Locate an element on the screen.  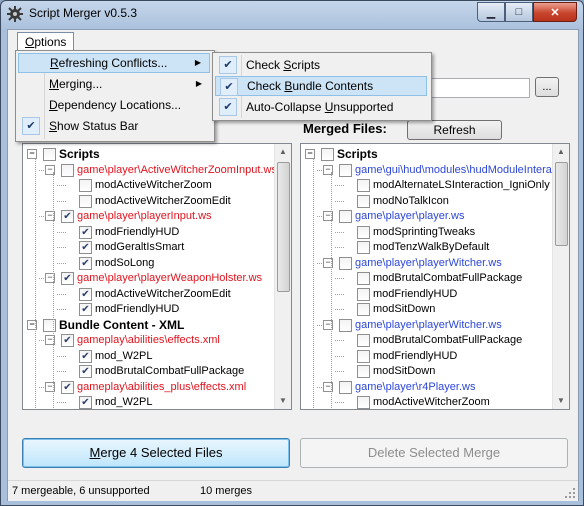
tree-node-file: − game\gui\hud\modules\hudModuleInterac is located at coordinates (429, 170).